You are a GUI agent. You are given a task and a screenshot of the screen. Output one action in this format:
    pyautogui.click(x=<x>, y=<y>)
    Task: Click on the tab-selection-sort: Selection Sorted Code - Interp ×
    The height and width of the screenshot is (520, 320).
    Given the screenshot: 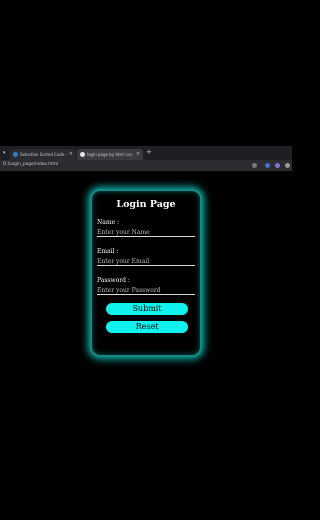 What is the action you would take?
    pyautogui.click(x=43, y=154)
    